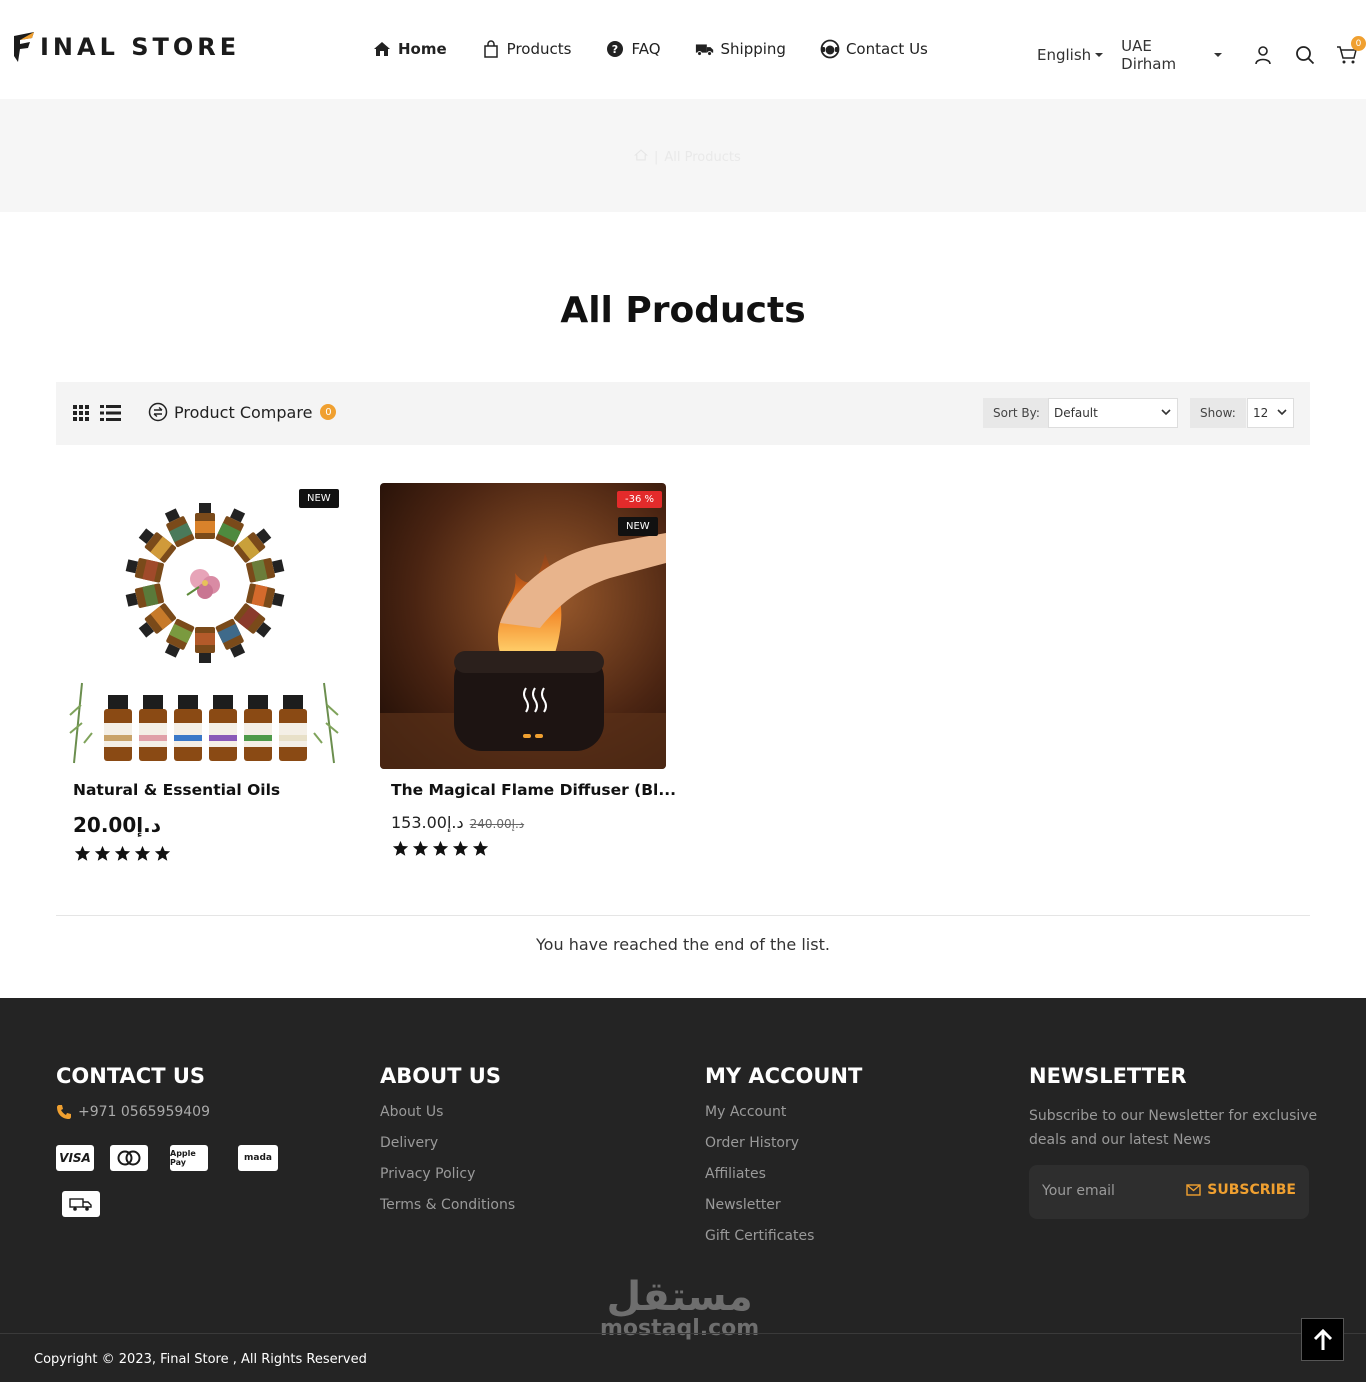 The width and height of the screenshot is (1366, 1382). What do you see at coordinates (528, 822) in the screenshot?
I see `price-row: 153.00د.إ 240.00د.إ` at bounding box center [528, 822].